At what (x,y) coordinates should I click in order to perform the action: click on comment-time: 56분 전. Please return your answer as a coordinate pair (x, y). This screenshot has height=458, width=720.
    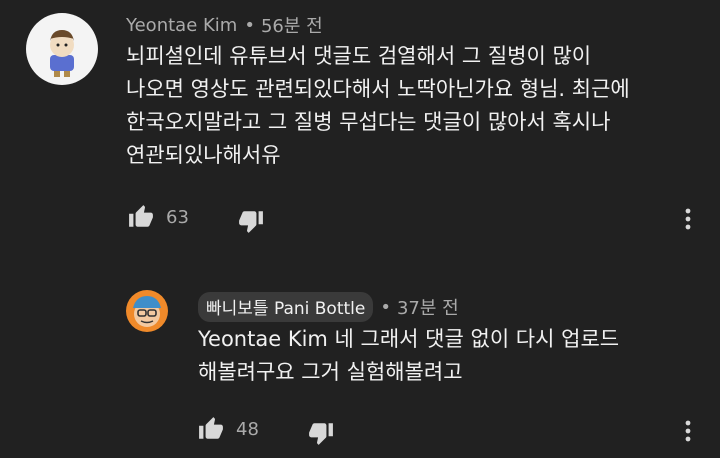
    Looking at the image, I should click on (292, 25).